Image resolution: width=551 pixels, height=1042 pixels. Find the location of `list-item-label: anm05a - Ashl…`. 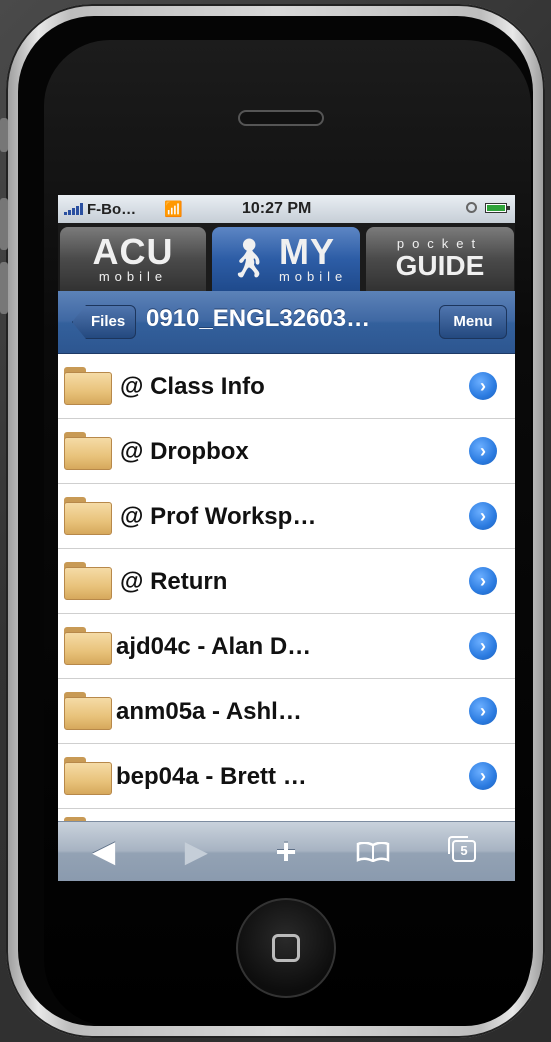

list-item-label: anm05a - Ashl… is located at coordinates (209, 711).